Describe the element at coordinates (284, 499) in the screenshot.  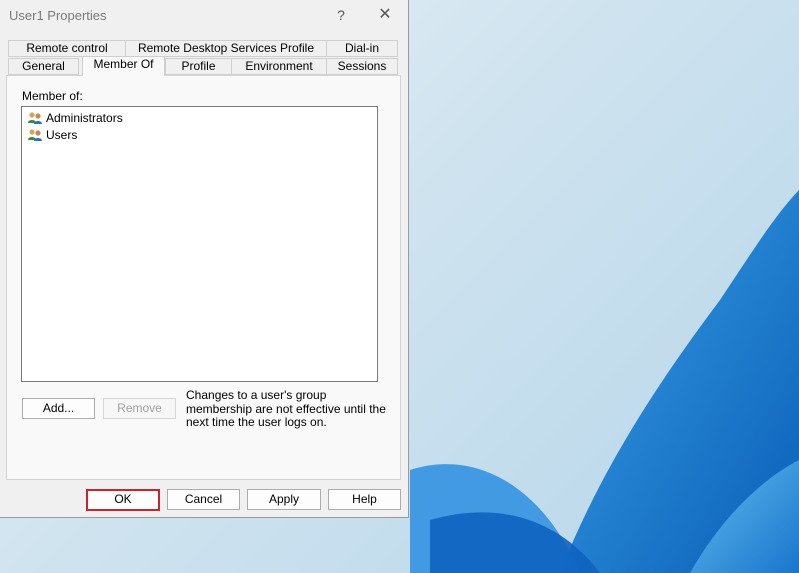
I see `apply-button: Apply` at that location.